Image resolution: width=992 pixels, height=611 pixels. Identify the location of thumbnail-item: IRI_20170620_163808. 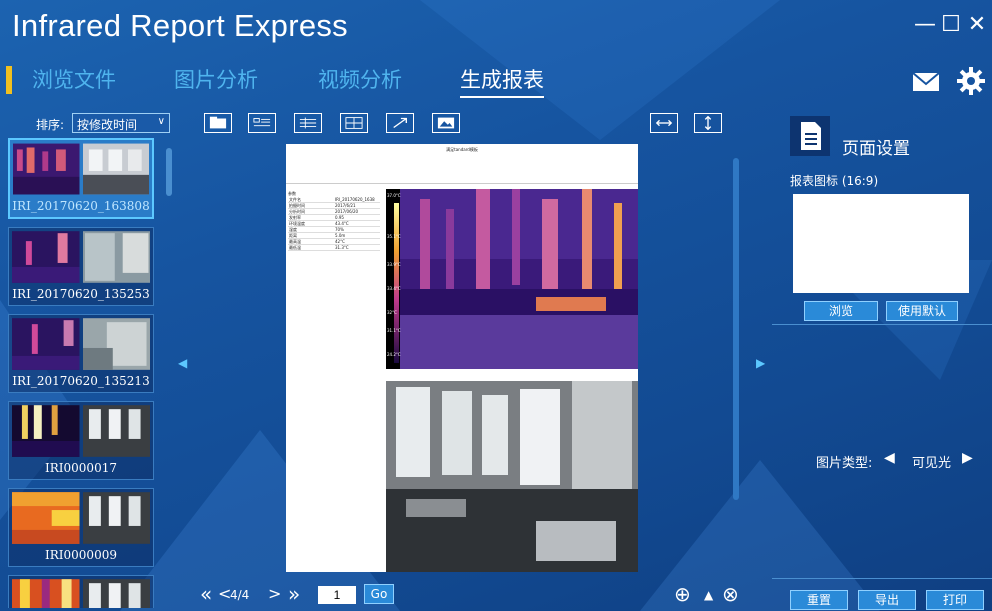
(81, 178).